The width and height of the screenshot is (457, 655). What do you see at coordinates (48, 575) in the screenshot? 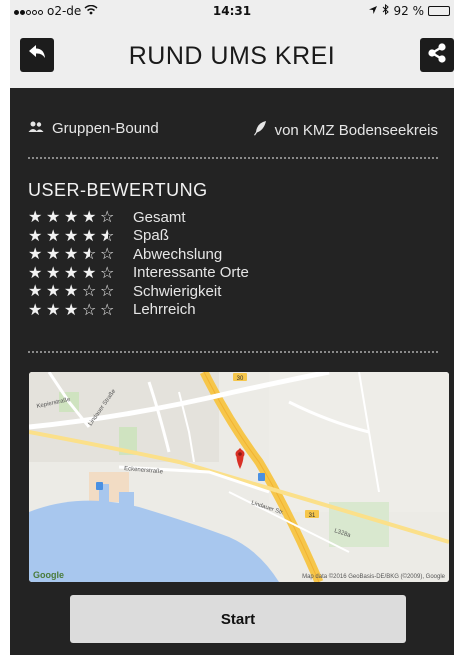
I see `google-logo: Google` at bounding box center [48, 575].